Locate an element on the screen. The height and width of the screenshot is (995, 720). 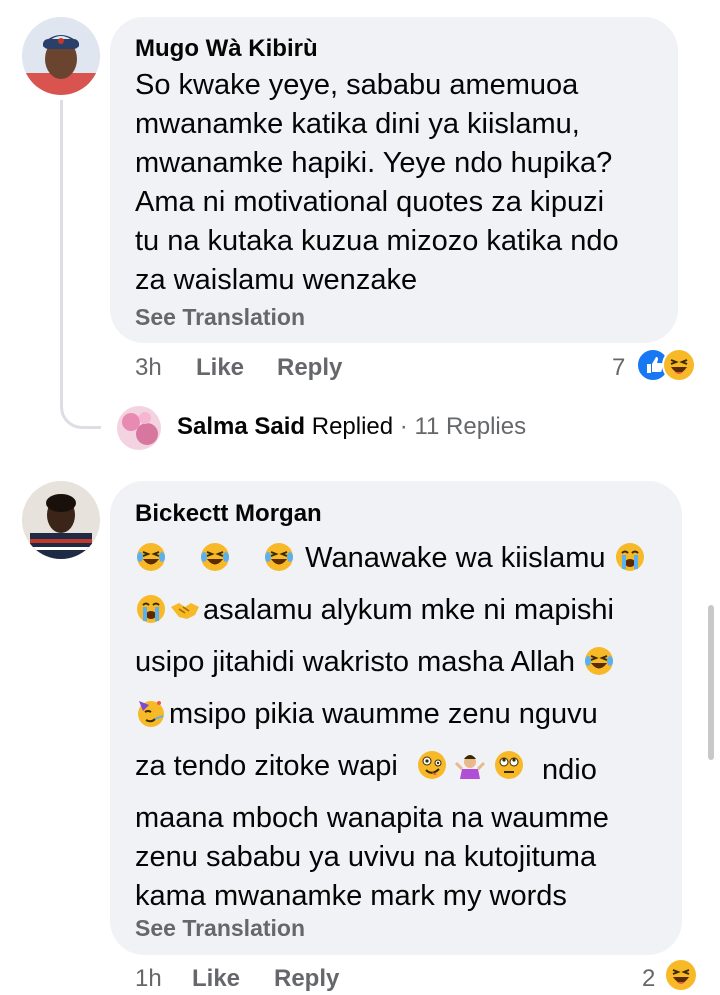
comment-line-text: asalamu alykum mke ni mapishi is located at coordinates (408, 610).